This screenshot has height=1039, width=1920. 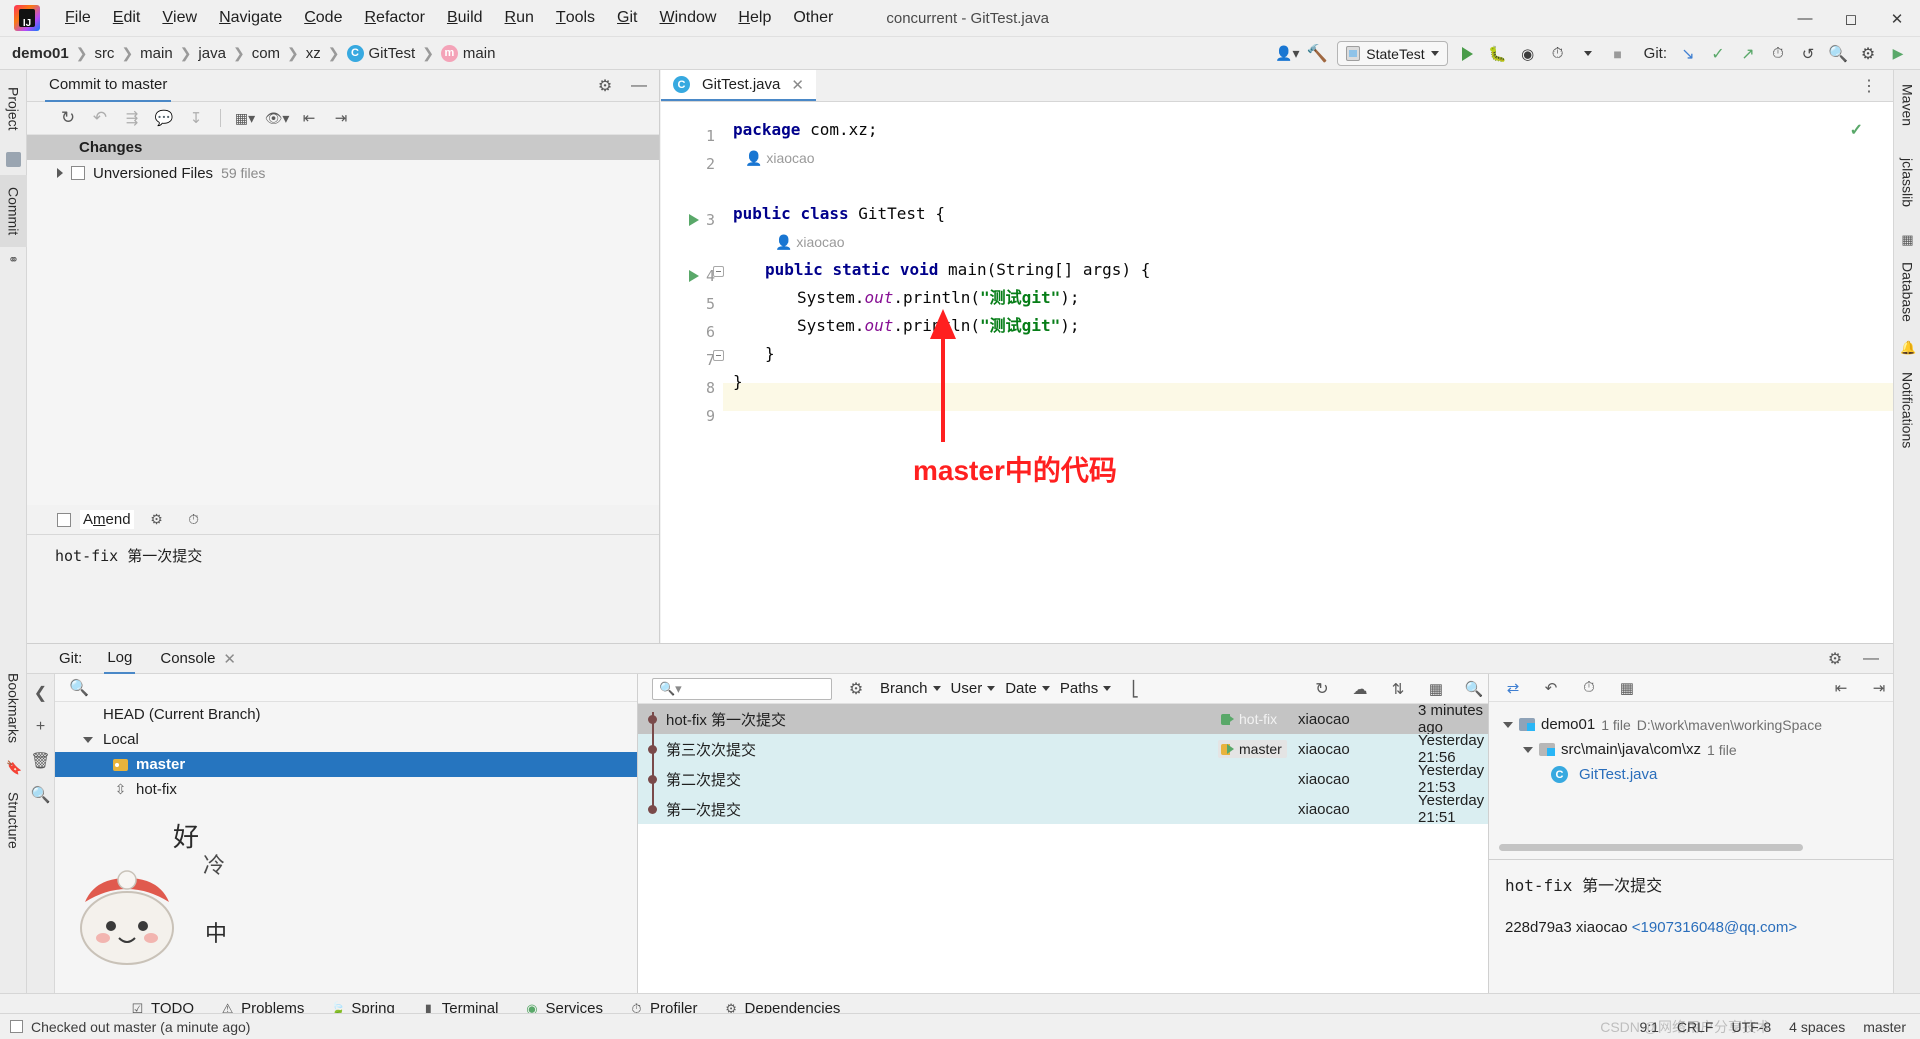 I want to click on git-branch-widget: master, so click(x=1884, y=1027).